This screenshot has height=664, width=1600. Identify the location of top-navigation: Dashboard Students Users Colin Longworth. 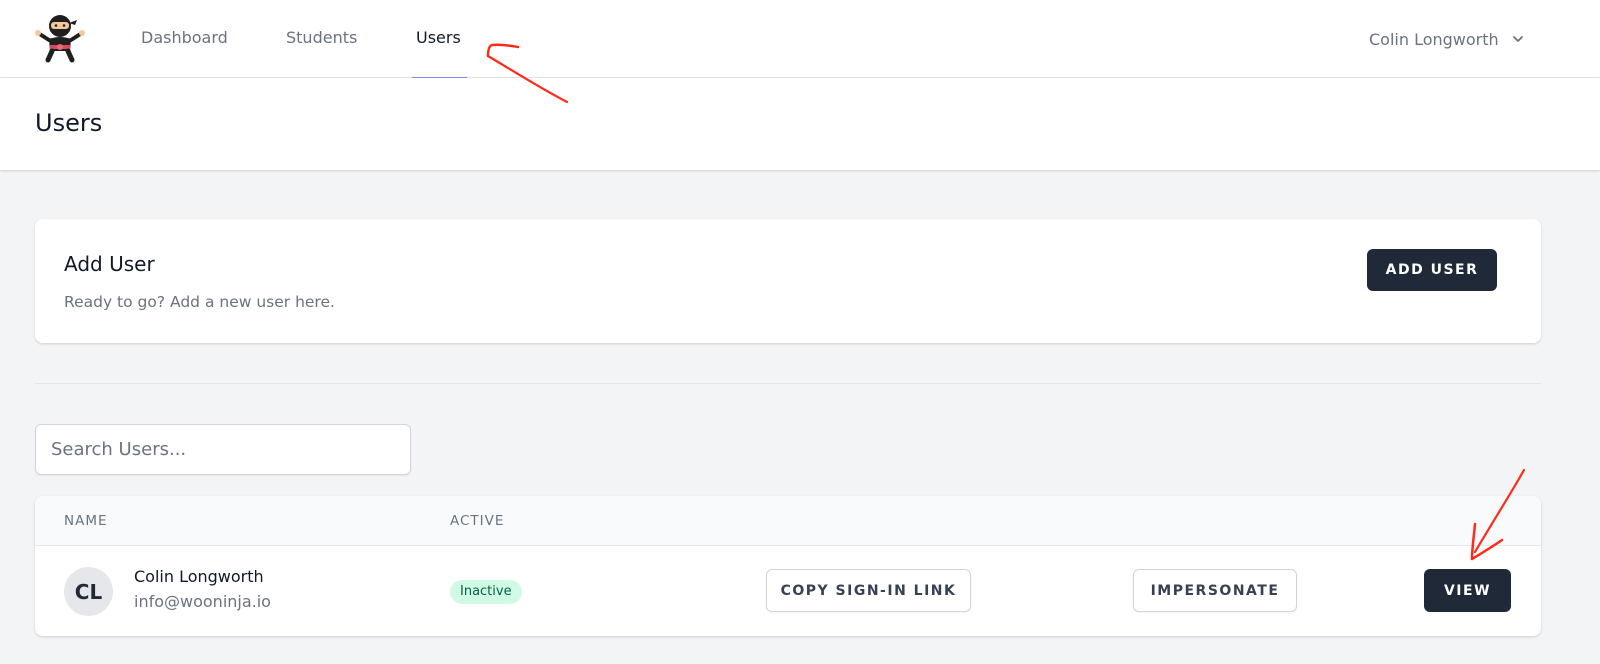
(800, 39).